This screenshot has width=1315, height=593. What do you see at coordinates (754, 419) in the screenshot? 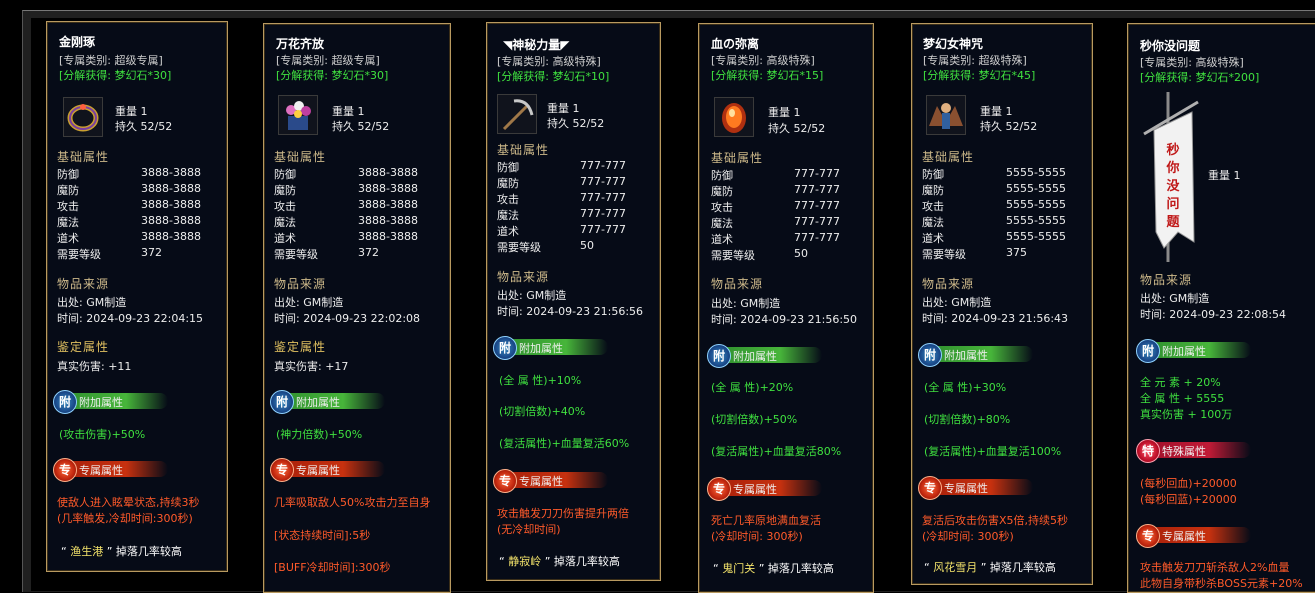
I see `extra-attribute: (切割倍数)+50%` at bounding box center [754, 419].